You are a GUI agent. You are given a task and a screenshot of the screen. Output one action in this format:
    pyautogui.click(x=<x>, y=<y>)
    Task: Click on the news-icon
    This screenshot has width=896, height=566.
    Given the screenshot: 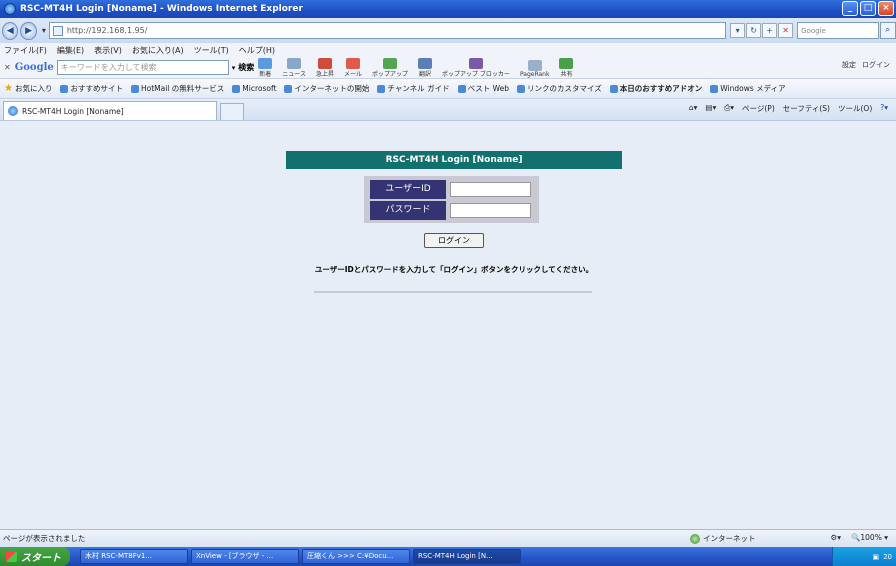 What is the action you would take?
    pyautogui.click(x=294, y=63)
    